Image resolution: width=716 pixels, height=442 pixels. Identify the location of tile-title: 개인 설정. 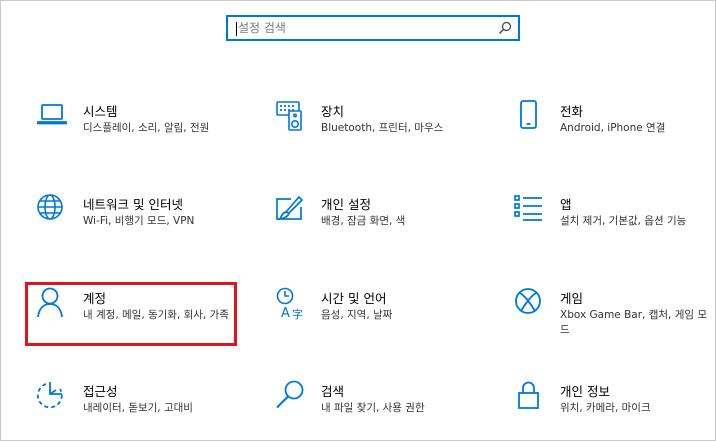
(346, 204).